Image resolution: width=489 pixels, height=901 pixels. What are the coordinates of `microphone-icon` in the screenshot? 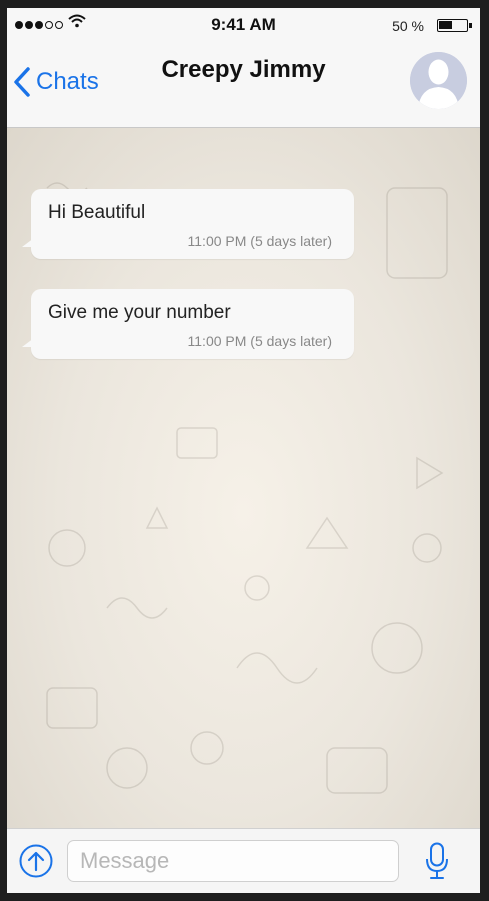 It's located at (437, 860).